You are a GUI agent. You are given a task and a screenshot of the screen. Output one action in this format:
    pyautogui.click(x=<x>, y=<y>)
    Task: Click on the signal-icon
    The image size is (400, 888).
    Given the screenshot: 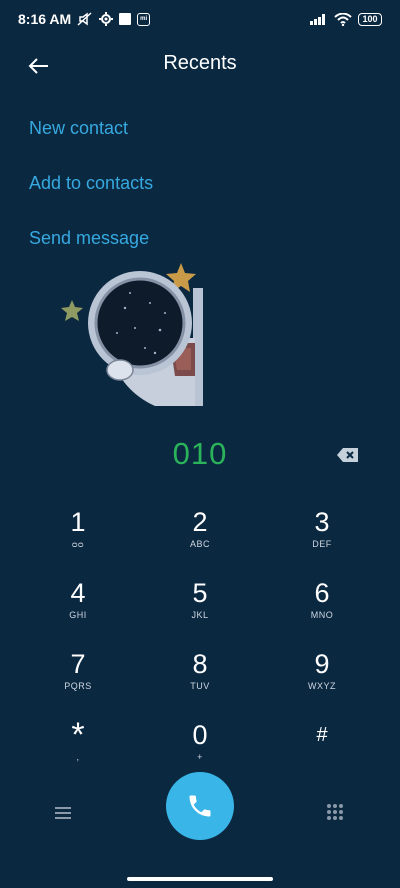 What is the action you would take?
    pyautogui.click(x=317, y=19)
    